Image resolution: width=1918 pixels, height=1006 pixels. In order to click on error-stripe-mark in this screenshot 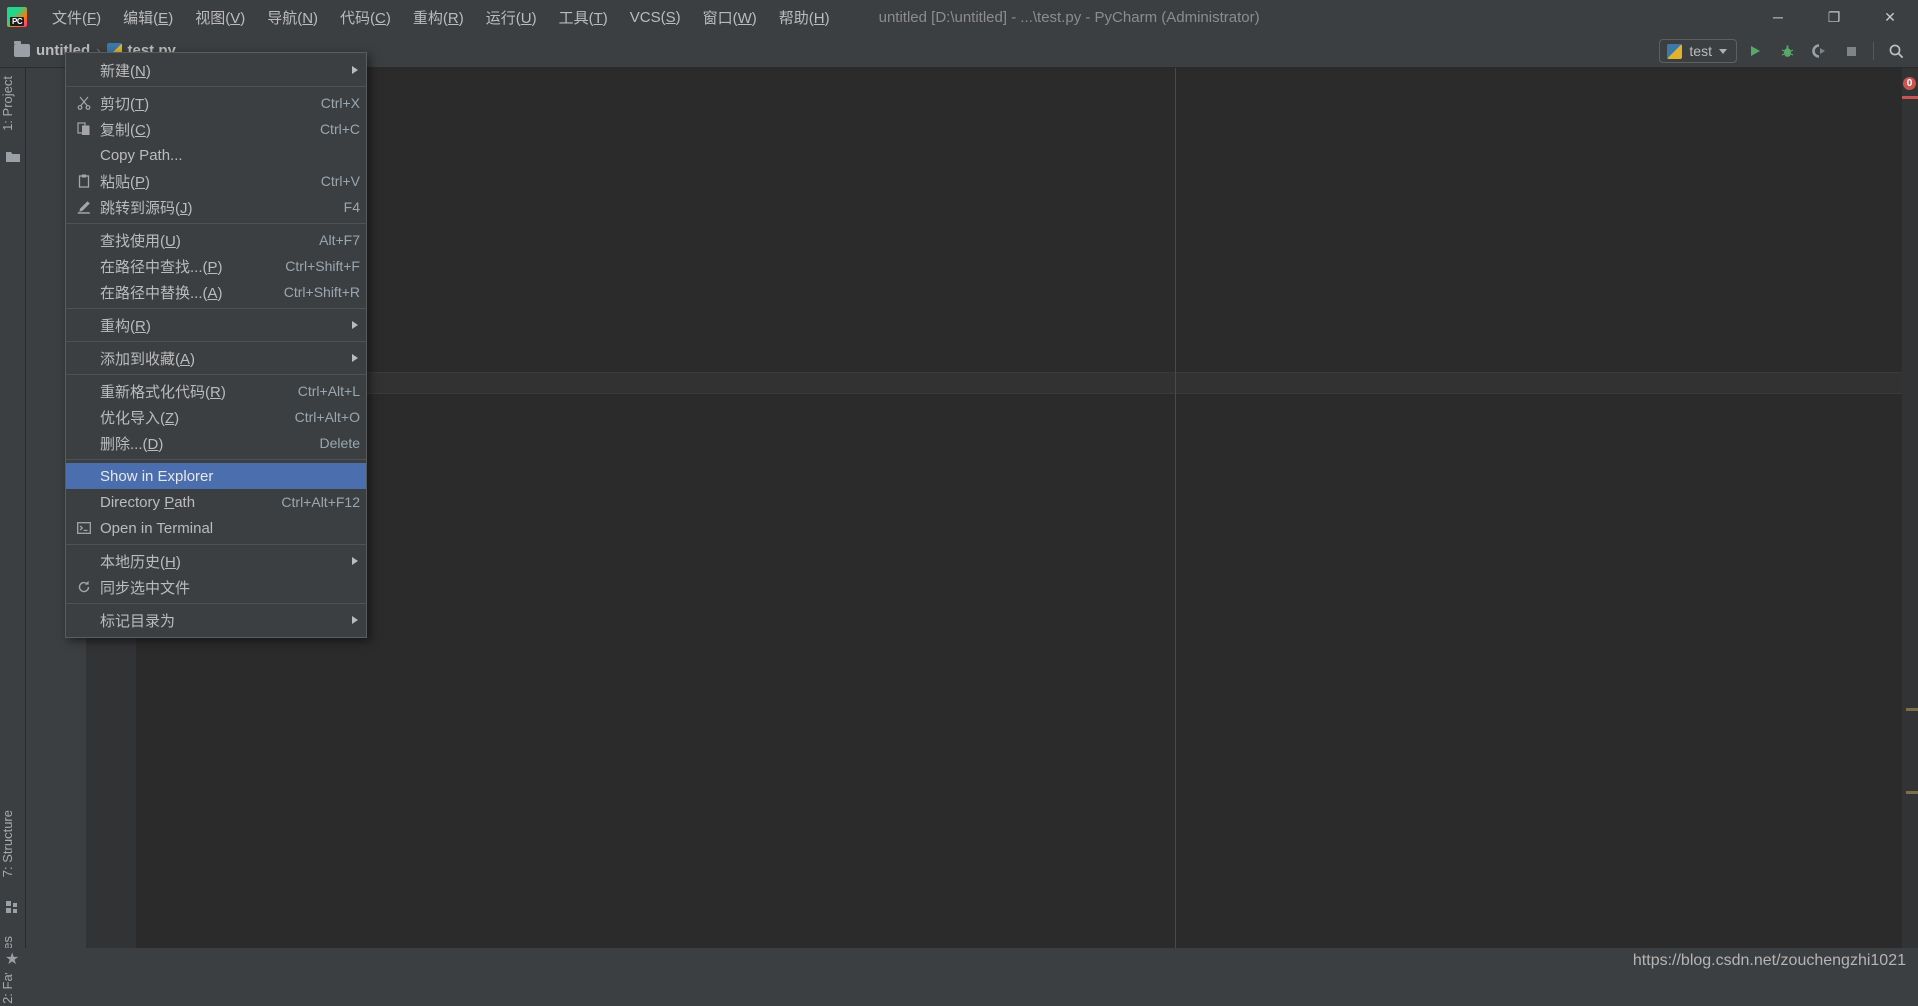, I will do `click(1910, 97)`.